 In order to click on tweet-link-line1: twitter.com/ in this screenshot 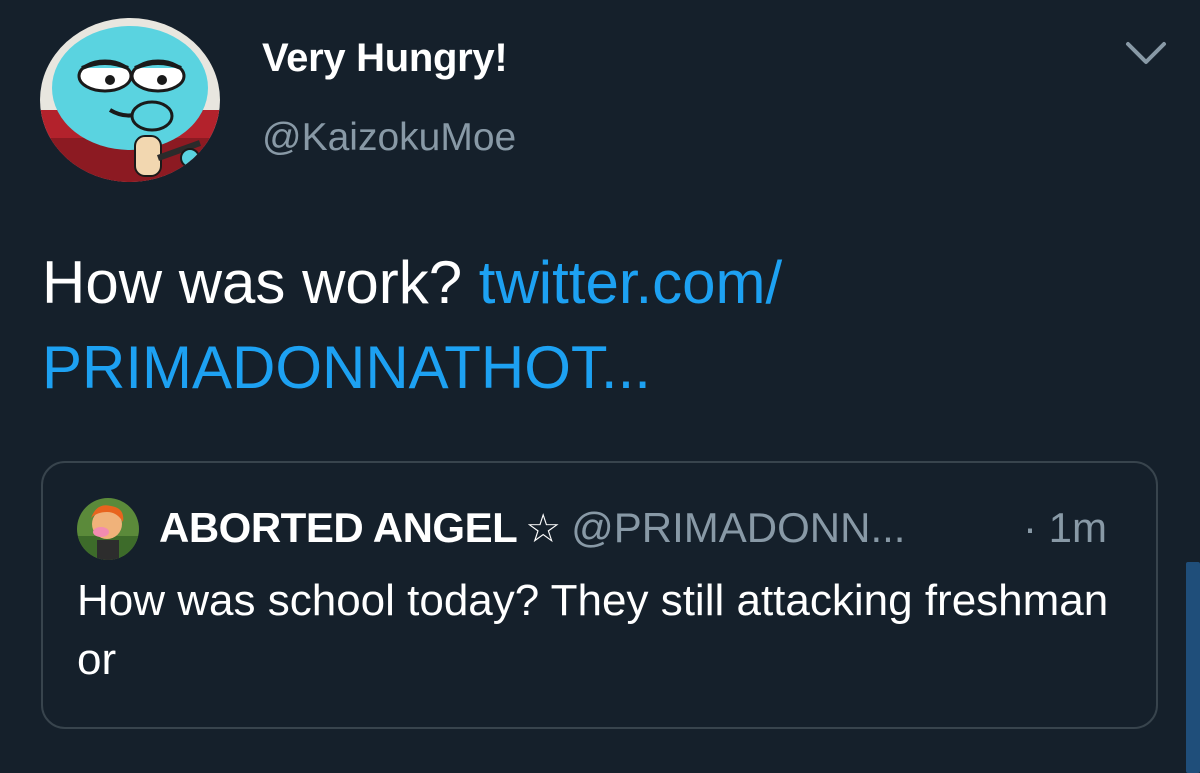, I will do `click(630, 282)`.